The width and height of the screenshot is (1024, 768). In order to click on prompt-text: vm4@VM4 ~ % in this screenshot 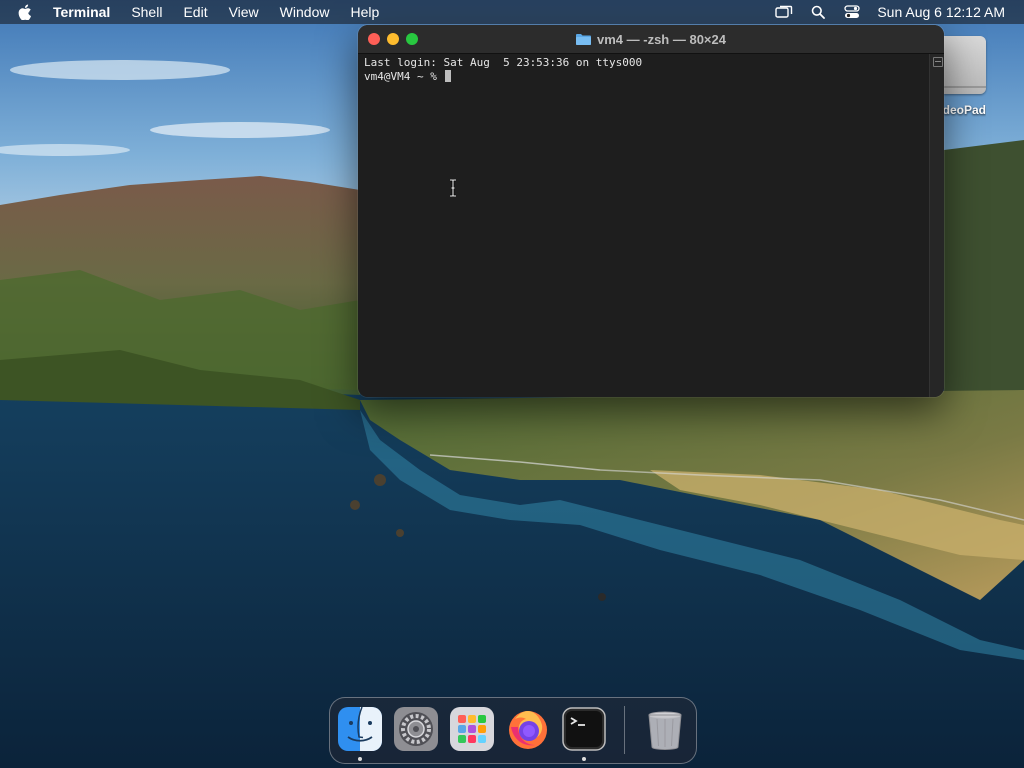, I will do `click(404, 76)`.